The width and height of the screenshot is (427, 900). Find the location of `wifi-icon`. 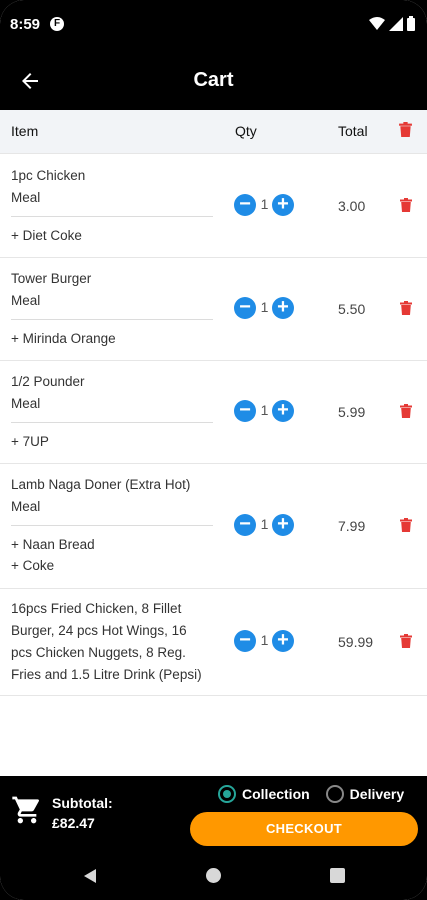

wifi-icon is located at coordinates (377, 23).